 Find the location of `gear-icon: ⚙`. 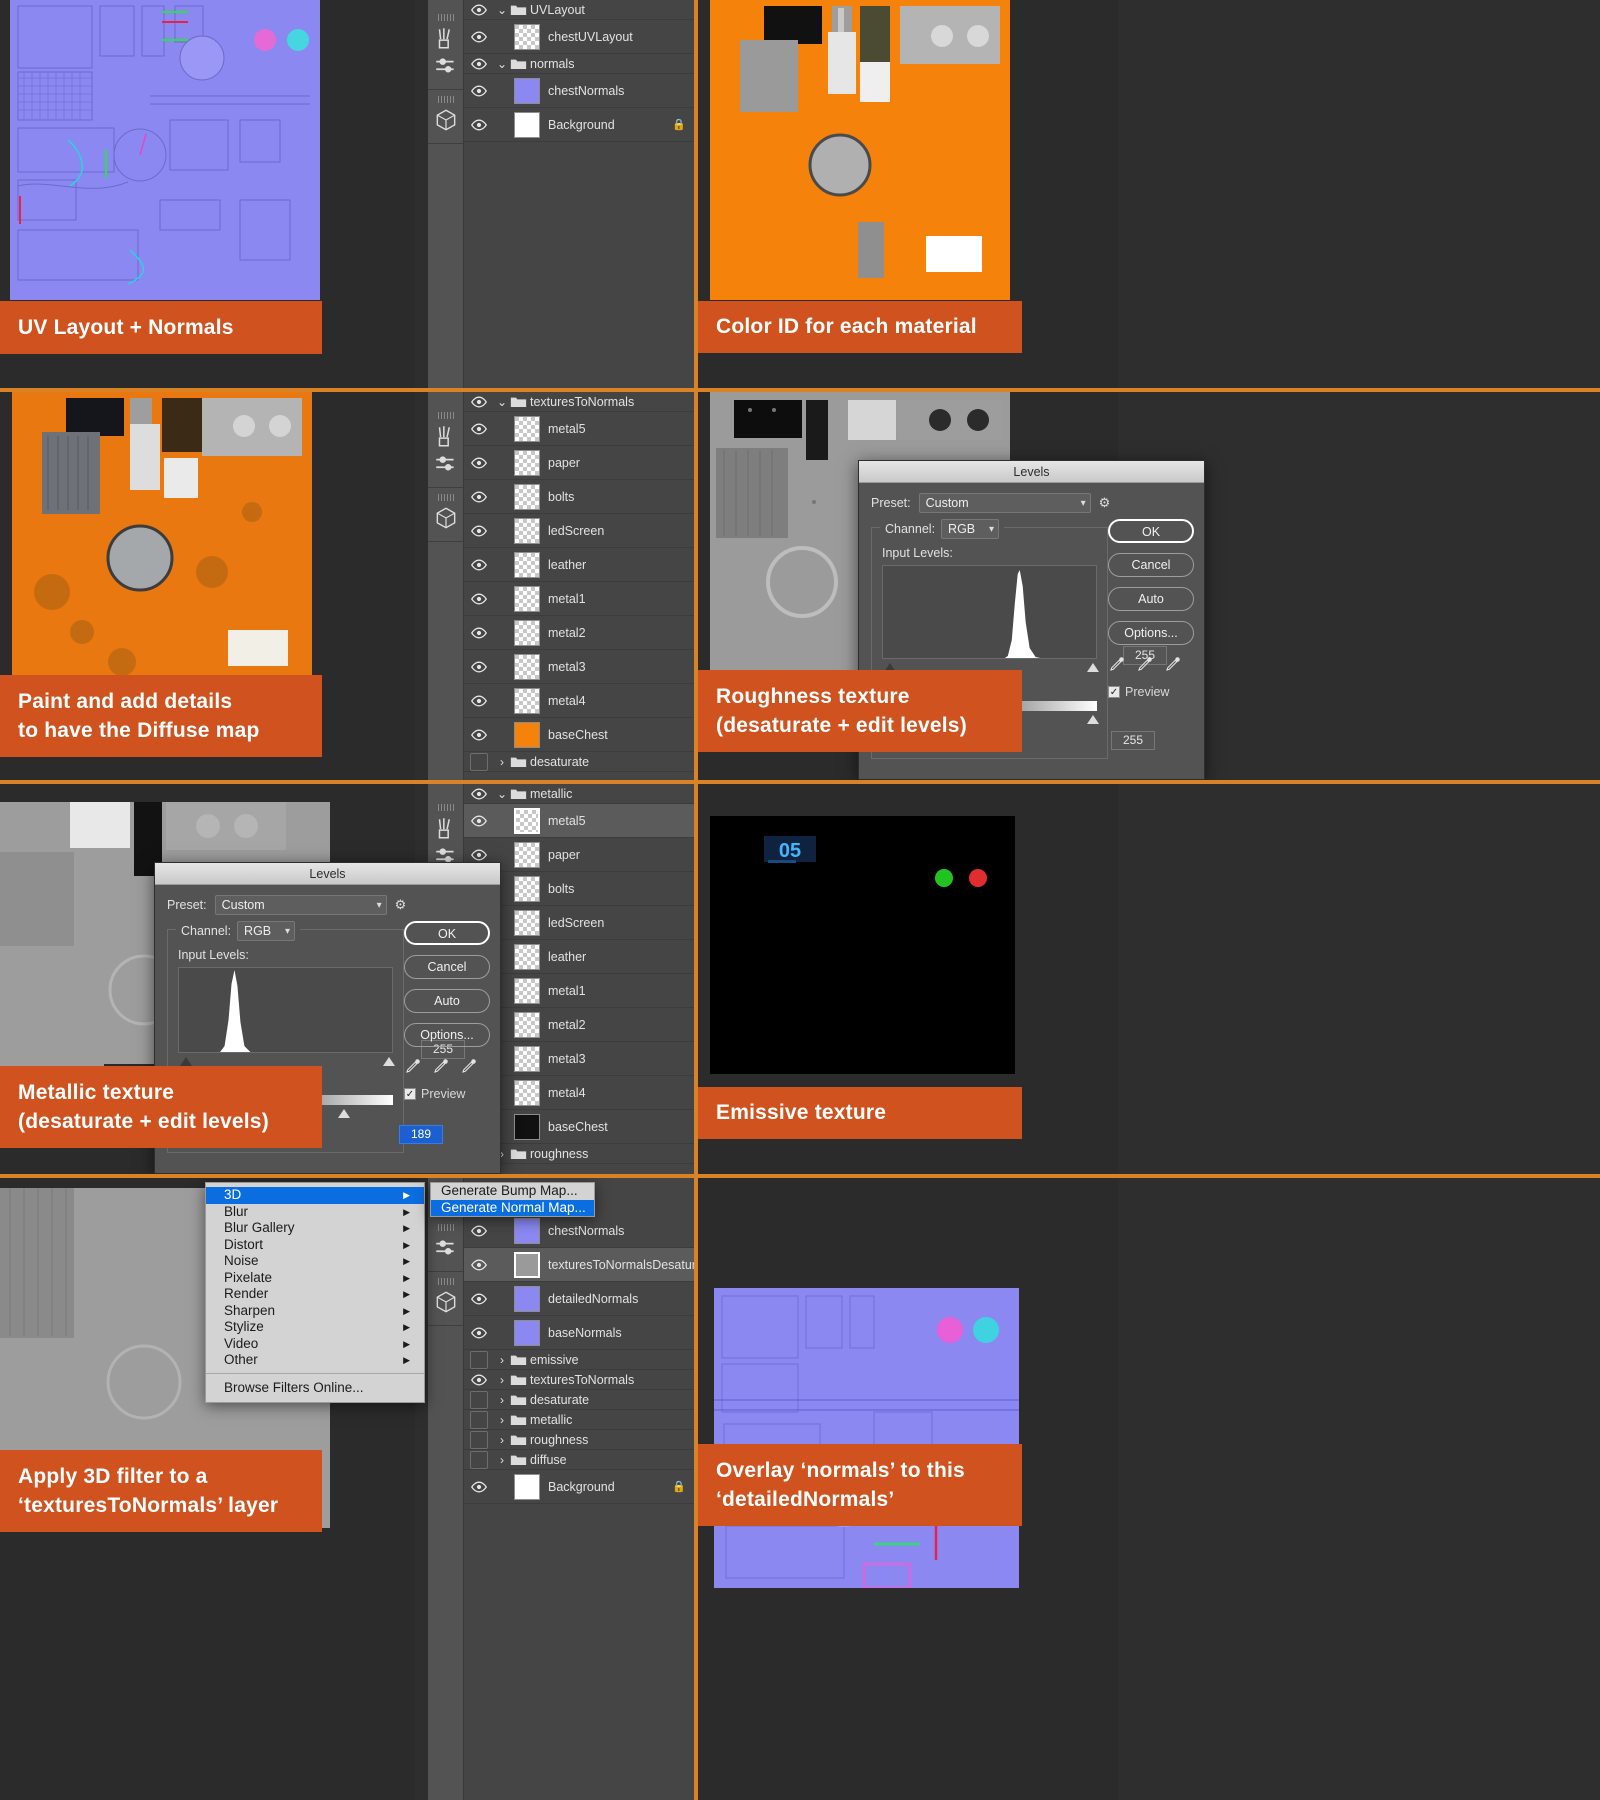

gear-icon: ⚙ is located at coordinates (401, 905).